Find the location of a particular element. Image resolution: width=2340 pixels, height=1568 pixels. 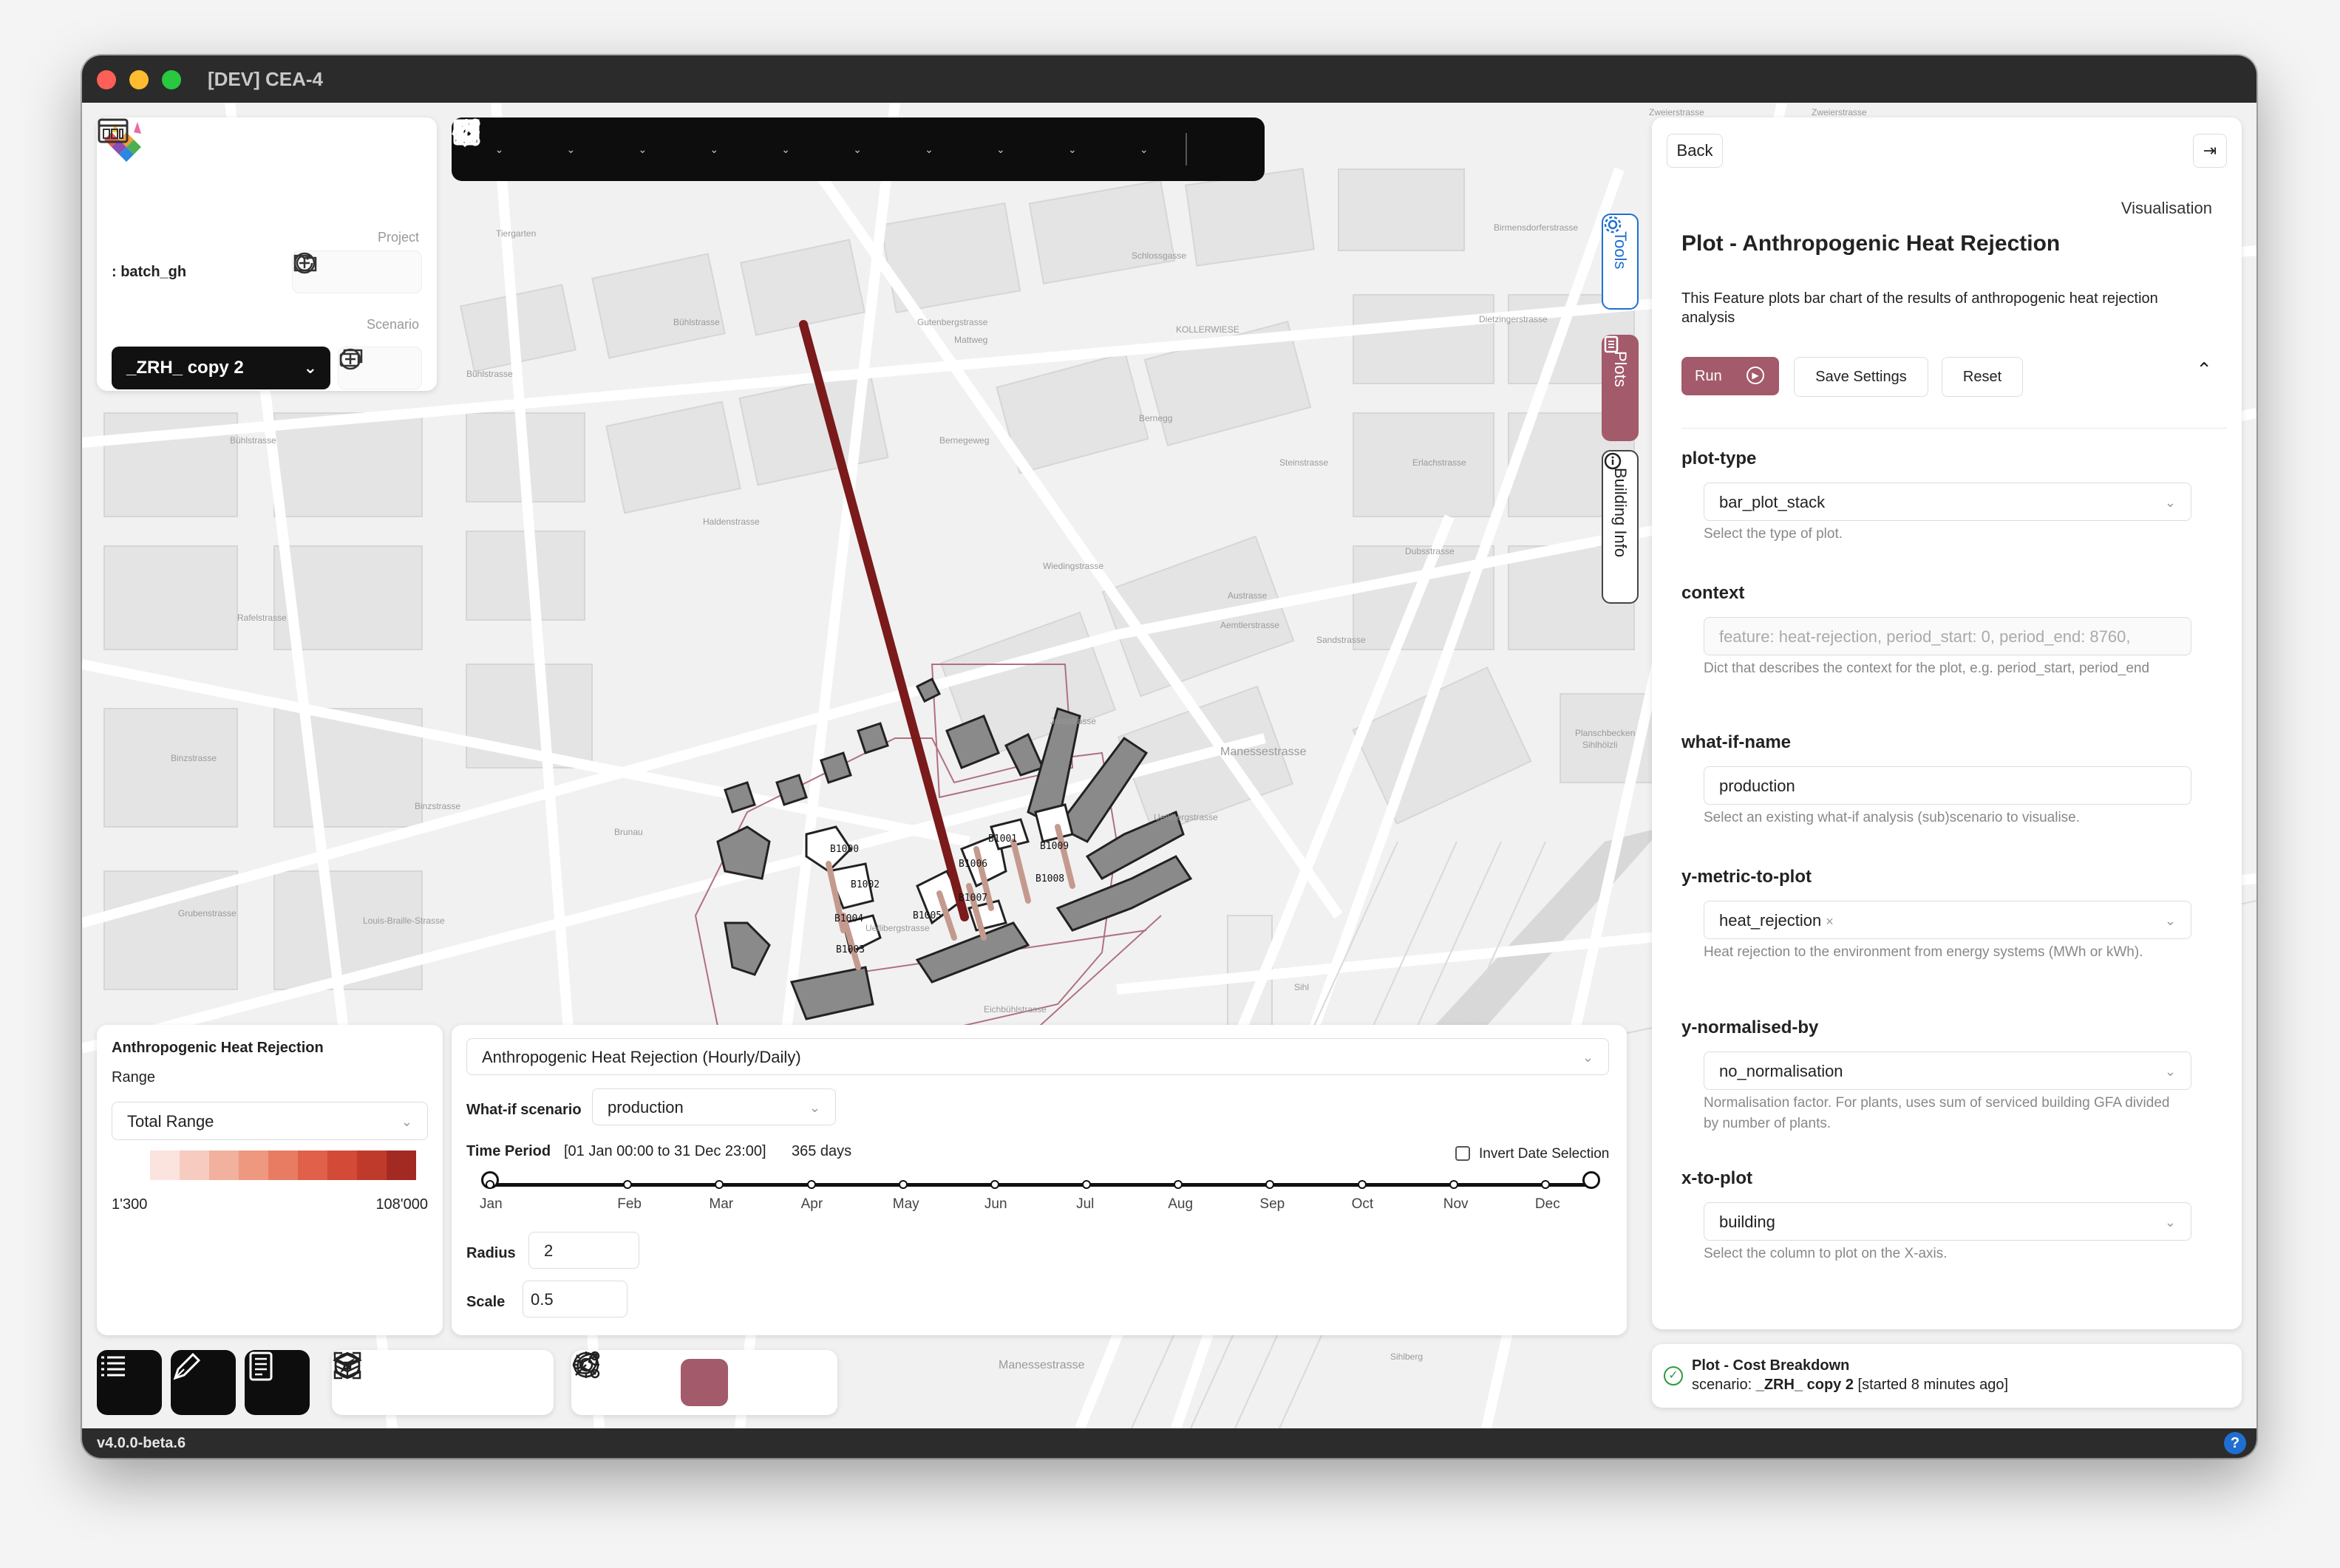

tab-tools: Tools is located at coordinates (1620, 262).